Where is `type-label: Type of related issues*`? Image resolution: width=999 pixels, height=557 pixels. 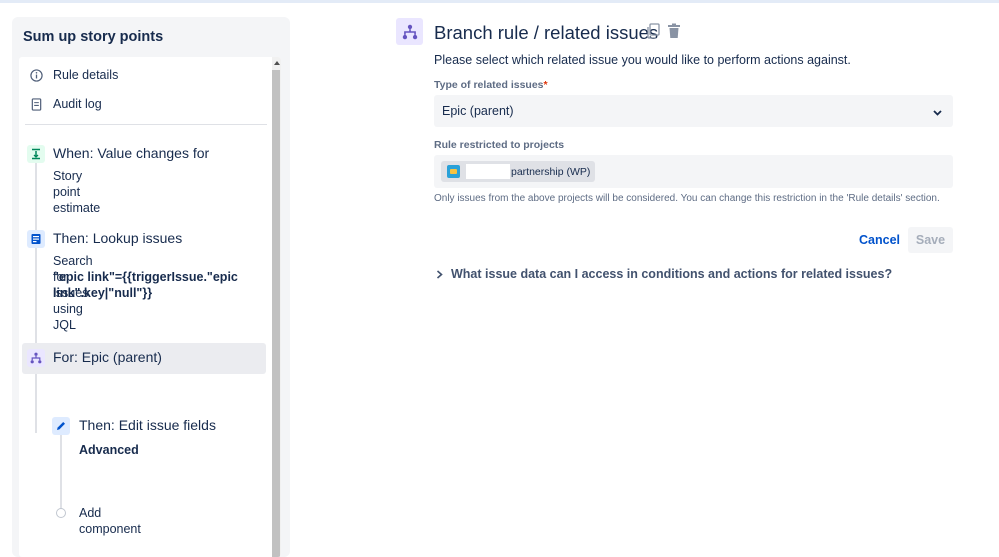 type-label: Type of related issues* is located at coordinates (491, 85).